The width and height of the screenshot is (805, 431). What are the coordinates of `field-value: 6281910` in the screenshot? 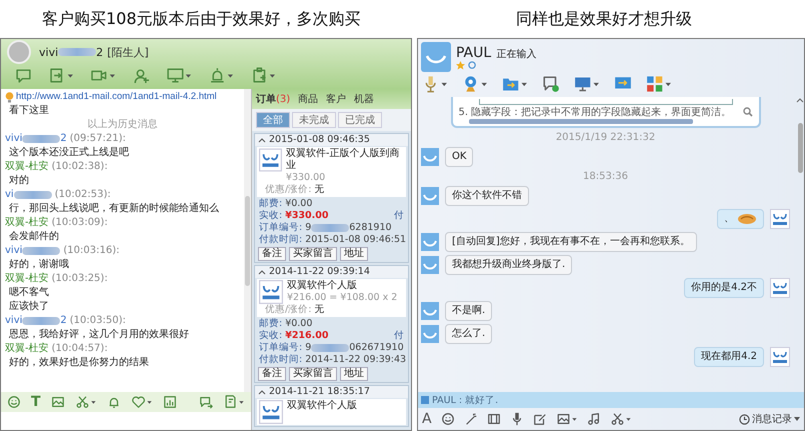 It's located at (370, 228).